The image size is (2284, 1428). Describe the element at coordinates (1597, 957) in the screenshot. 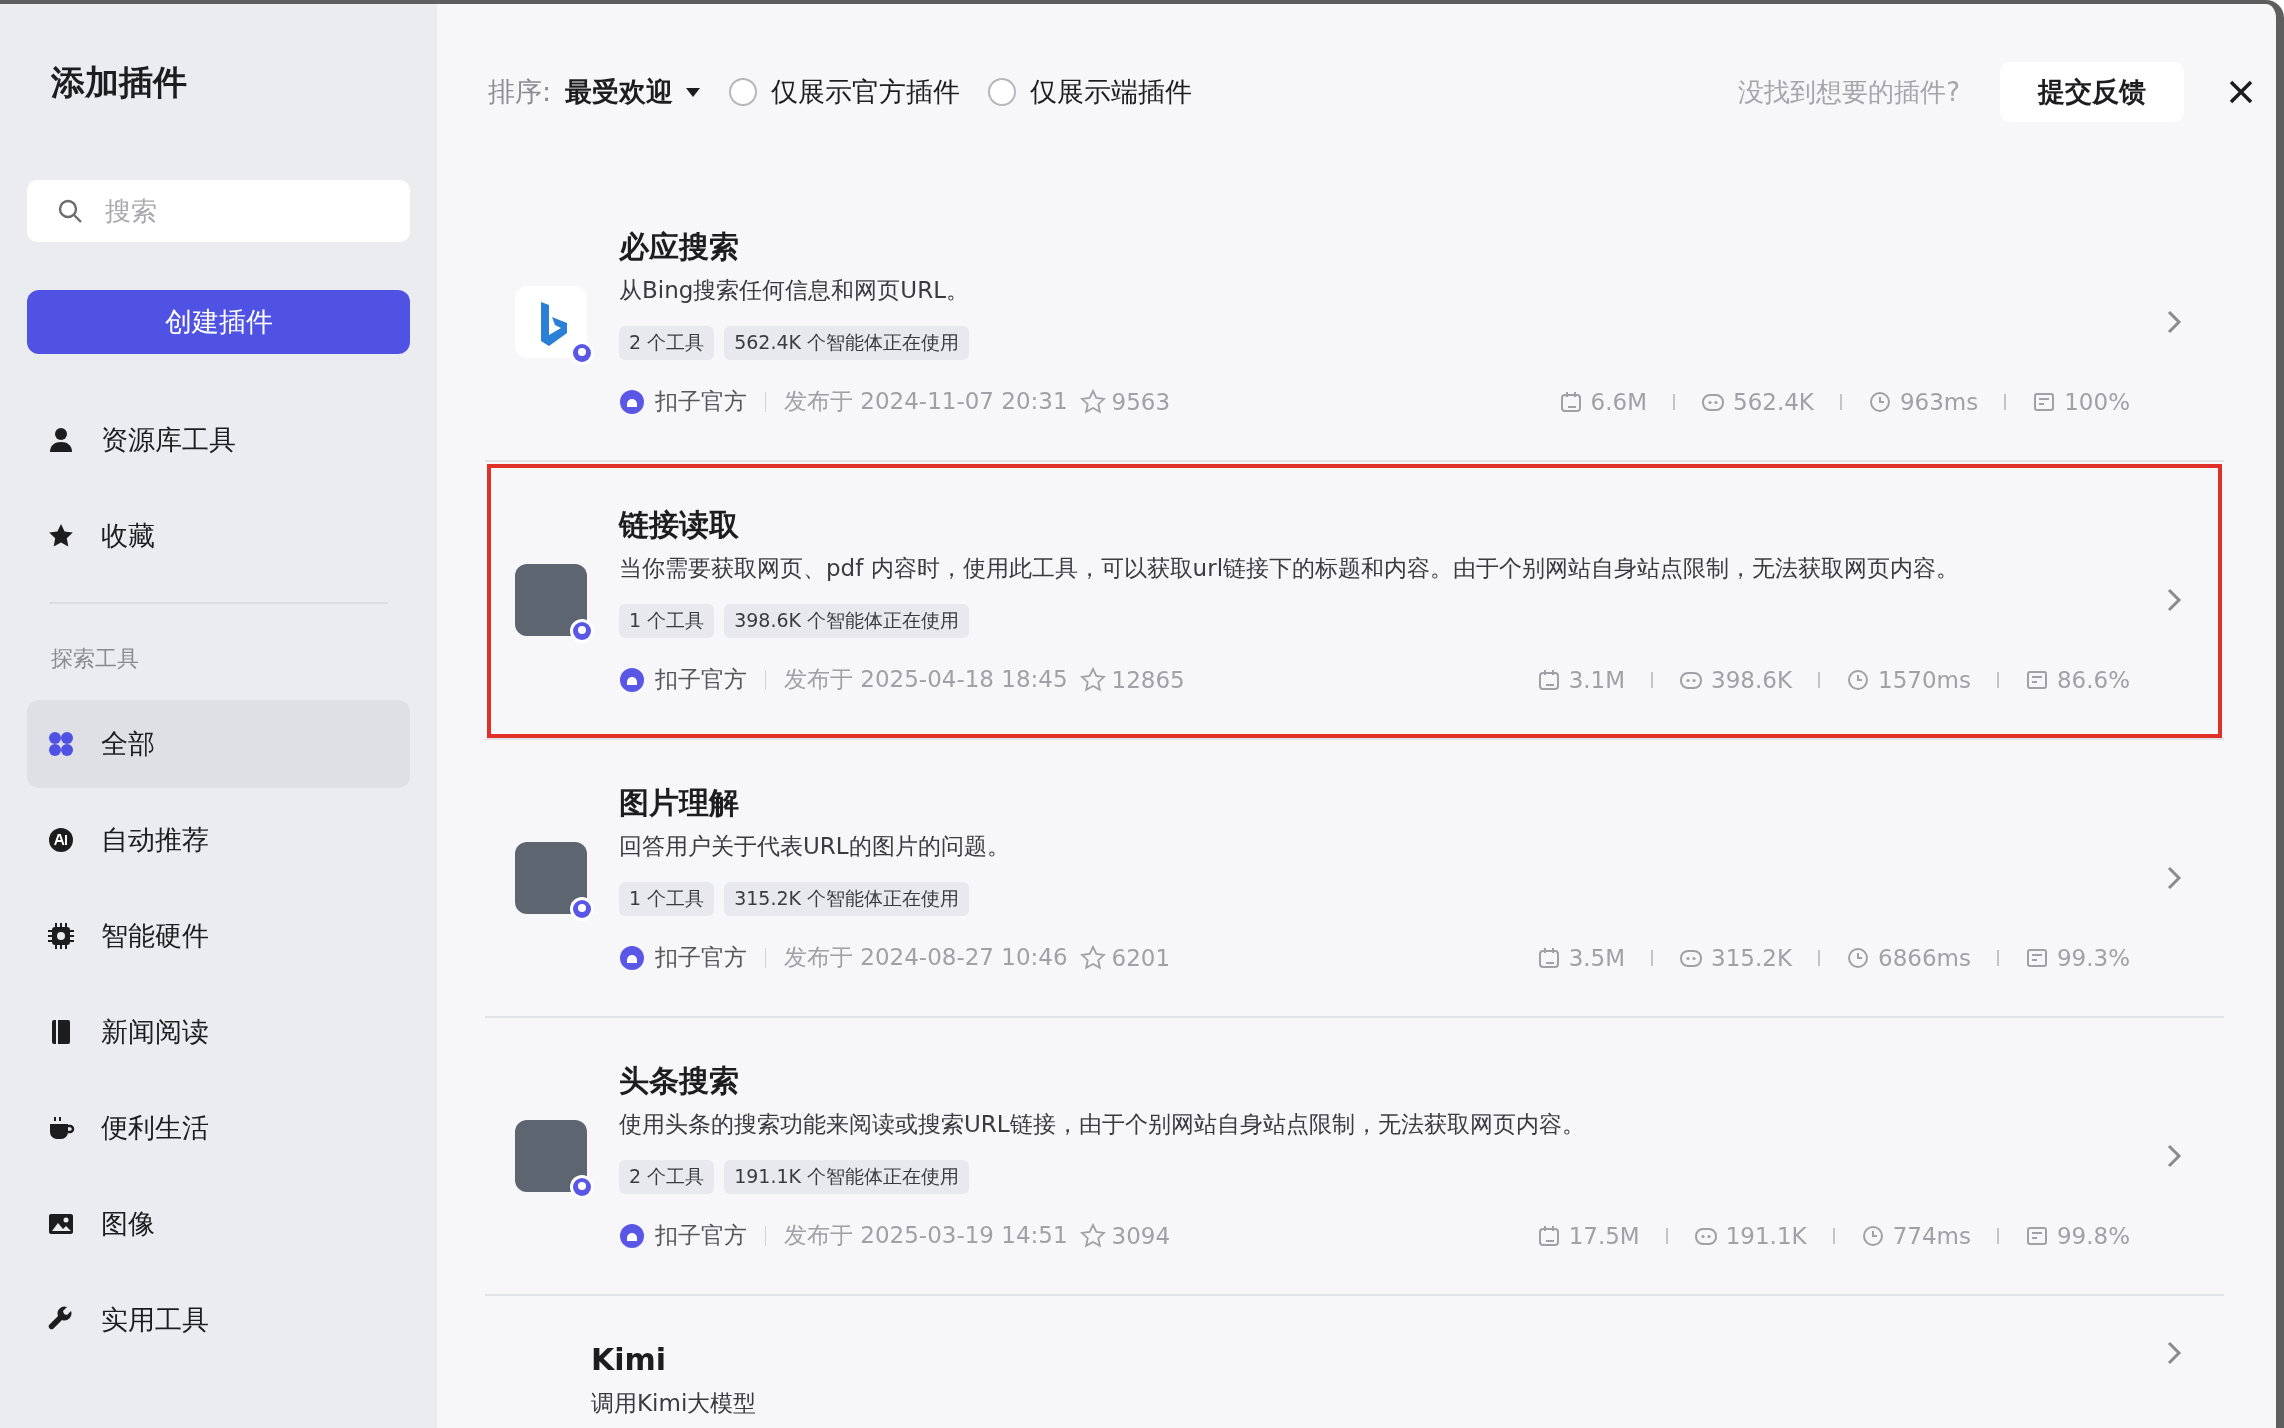

I see `stat-value: 3.5M` at that location.